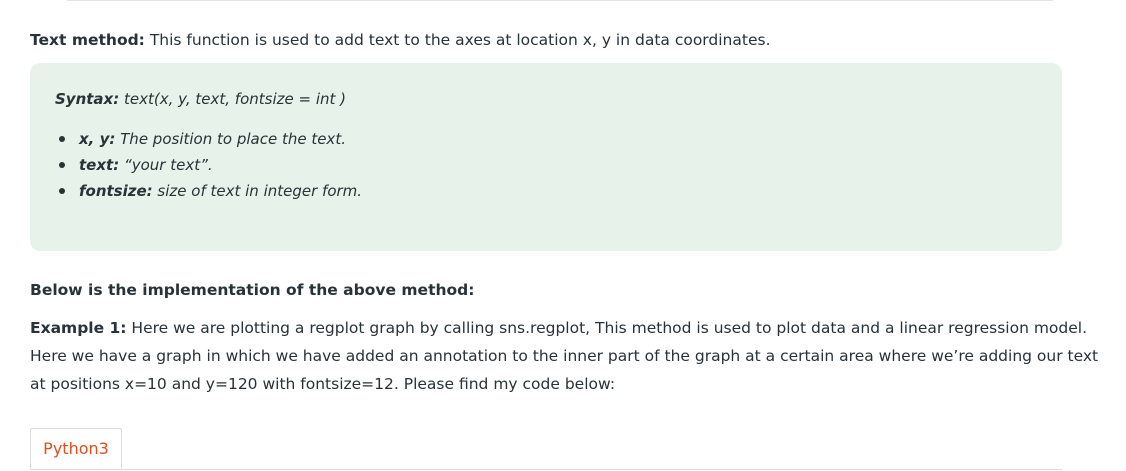  What do you see at coordinates (99, 165) in the screenshot?
I see `param-name: text:` at bounding box center [99, 165].